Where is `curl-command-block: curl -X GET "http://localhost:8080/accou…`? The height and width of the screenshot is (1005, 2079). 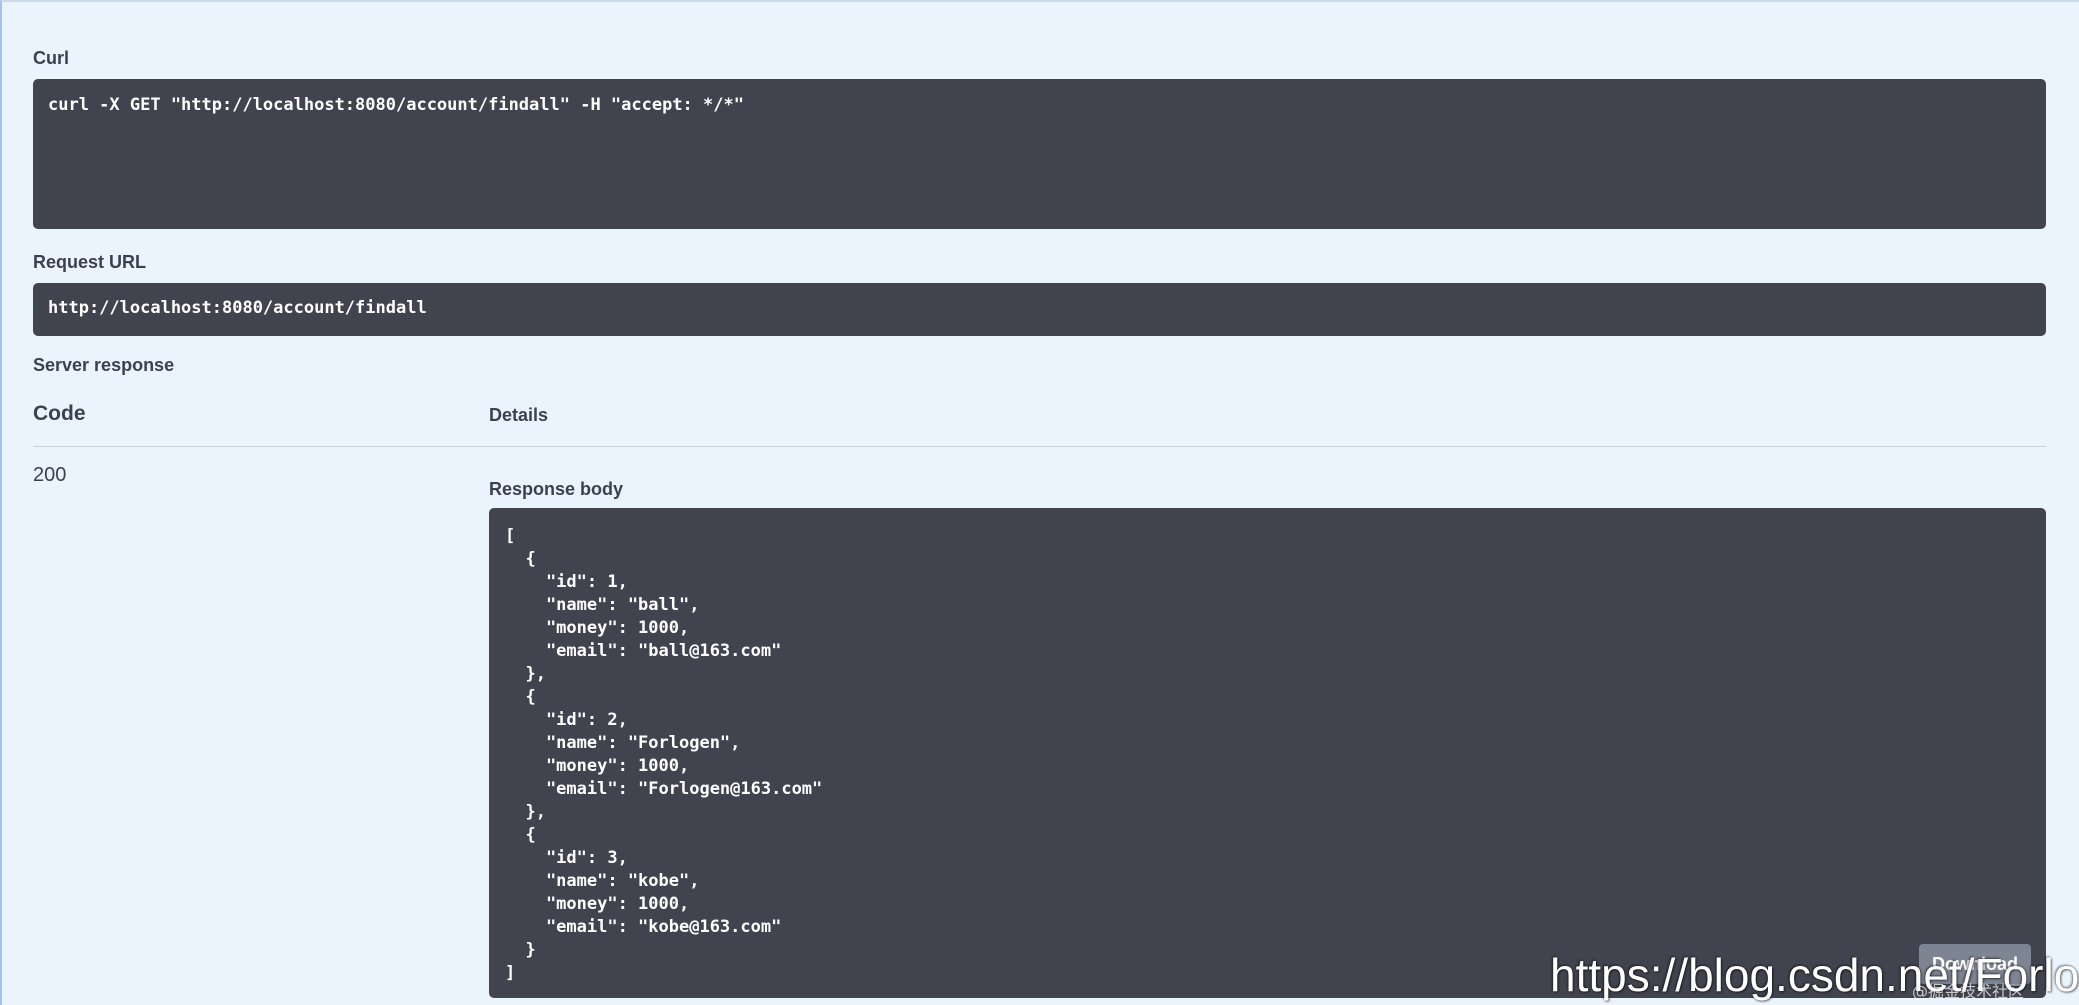 curl-command-block: curl -X GET "http://localhost:8080/accou… is located at coordinates (1039, 154).